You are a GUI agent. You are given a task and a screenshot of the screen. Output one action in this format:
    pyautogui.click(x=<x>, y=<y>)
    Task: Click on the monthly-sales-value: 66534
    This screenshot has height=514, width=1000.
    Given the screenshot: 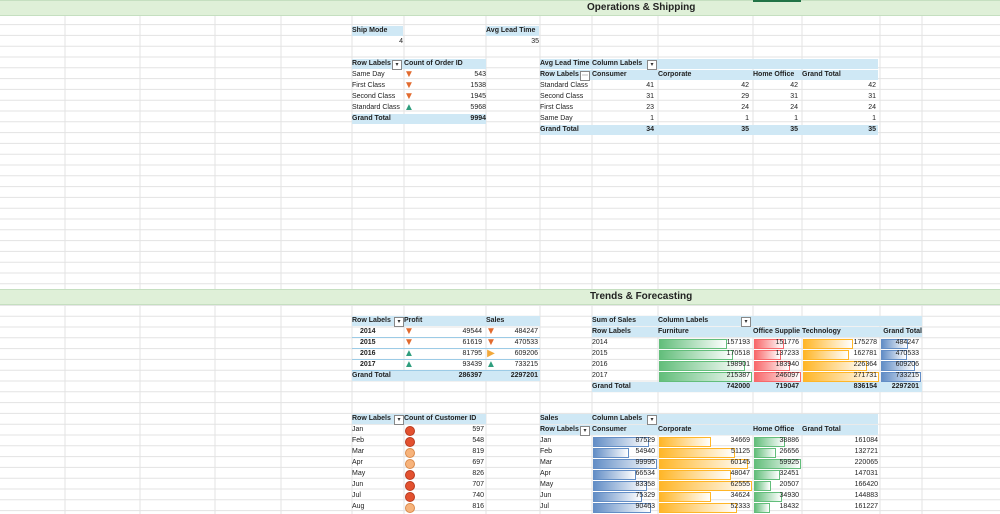 What is the action you would take?
    pyautogui.click(x=645, y=473)
    